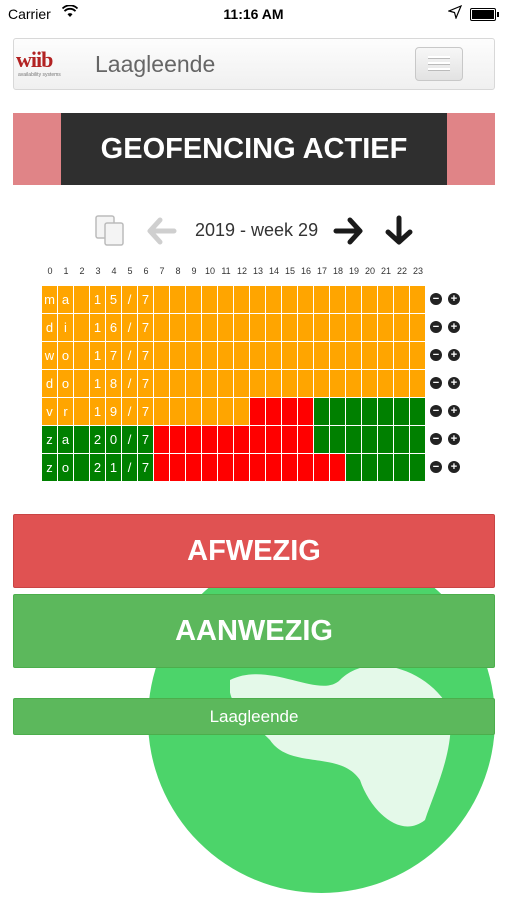 Image resolution: width=507 pixels, height=900 pixels. What do you see at coordinates (50, 356) in the screenshot?
I see `hour-cell: w` at bounding box center [50, 356].